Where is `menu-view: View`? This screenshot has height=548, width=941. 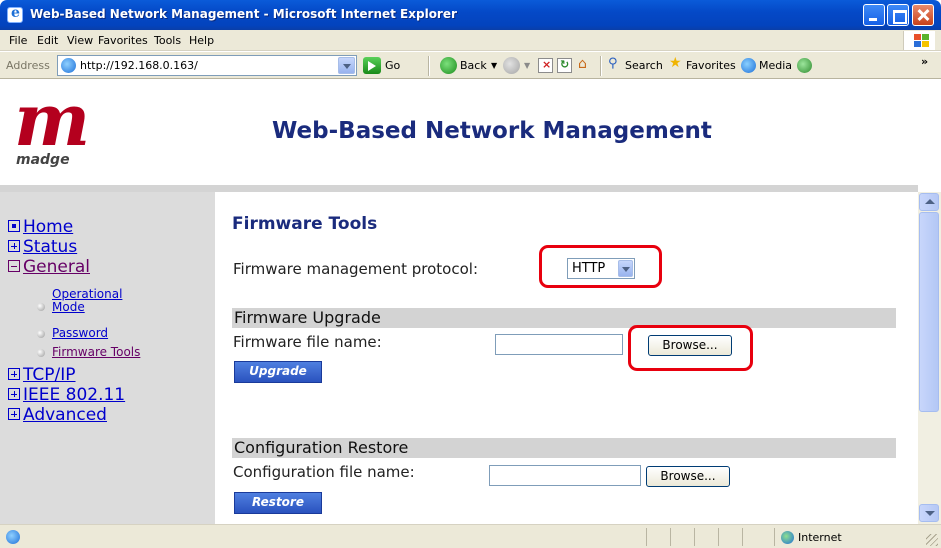
menu-view: View is located at coordinates (80, 40).